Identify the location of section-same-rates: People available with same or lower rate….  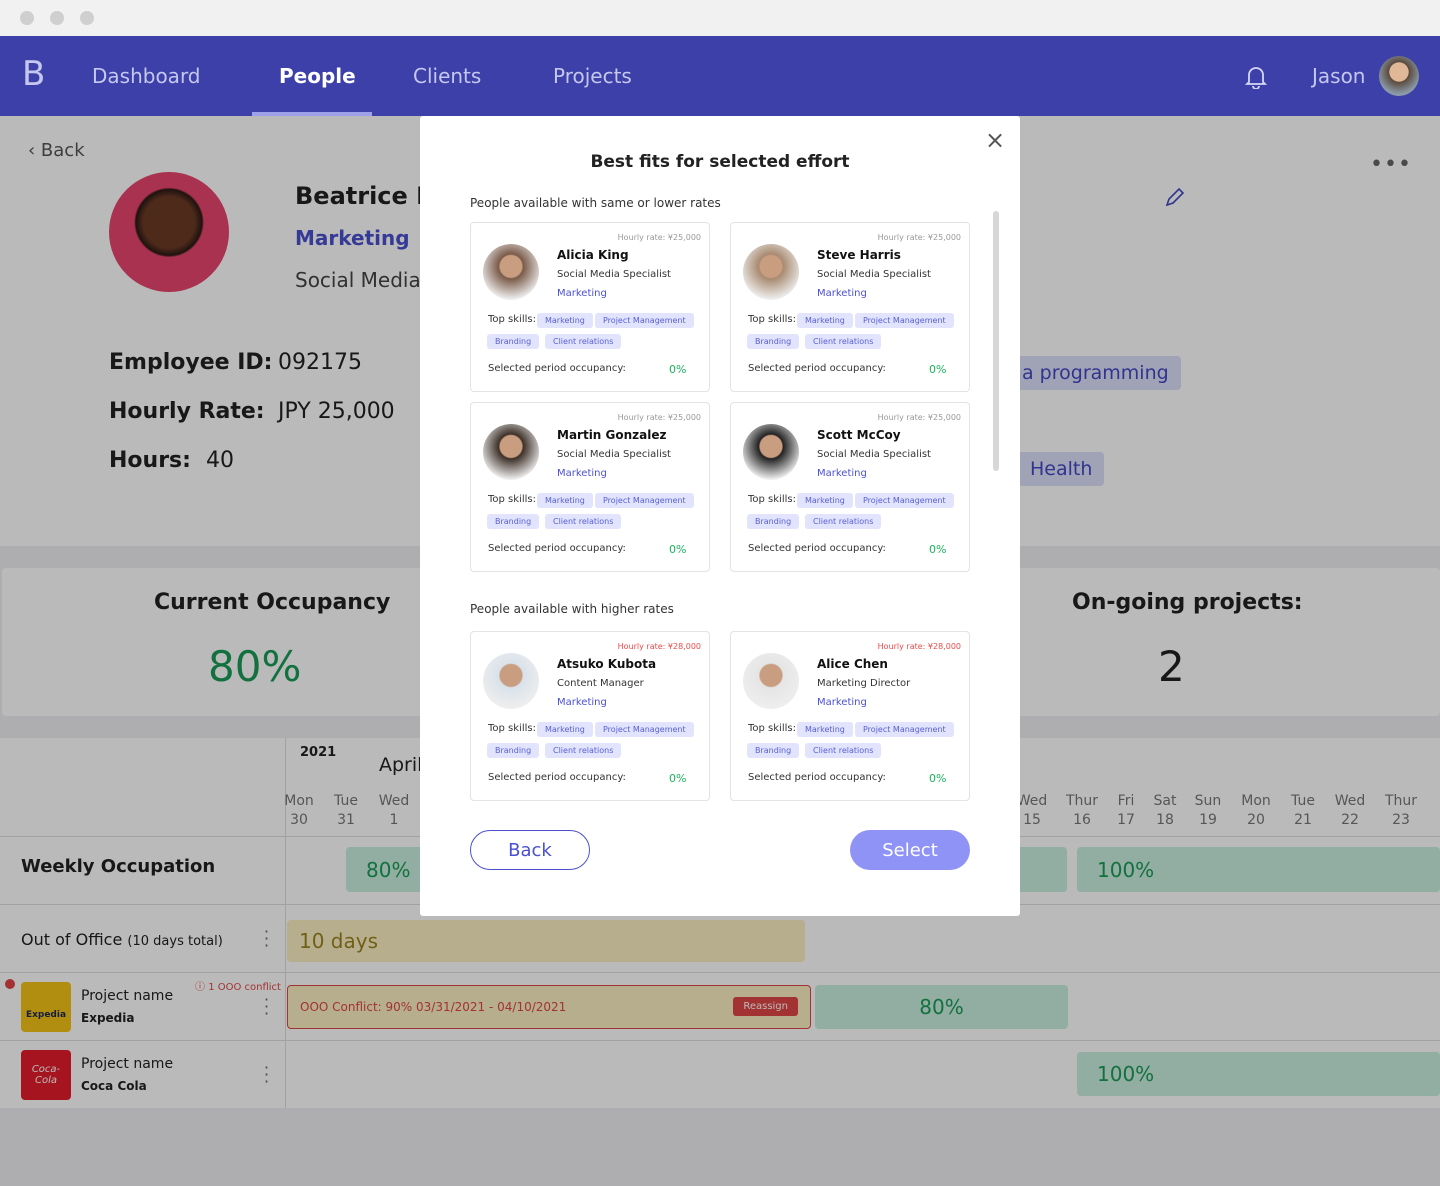
(595, 203).